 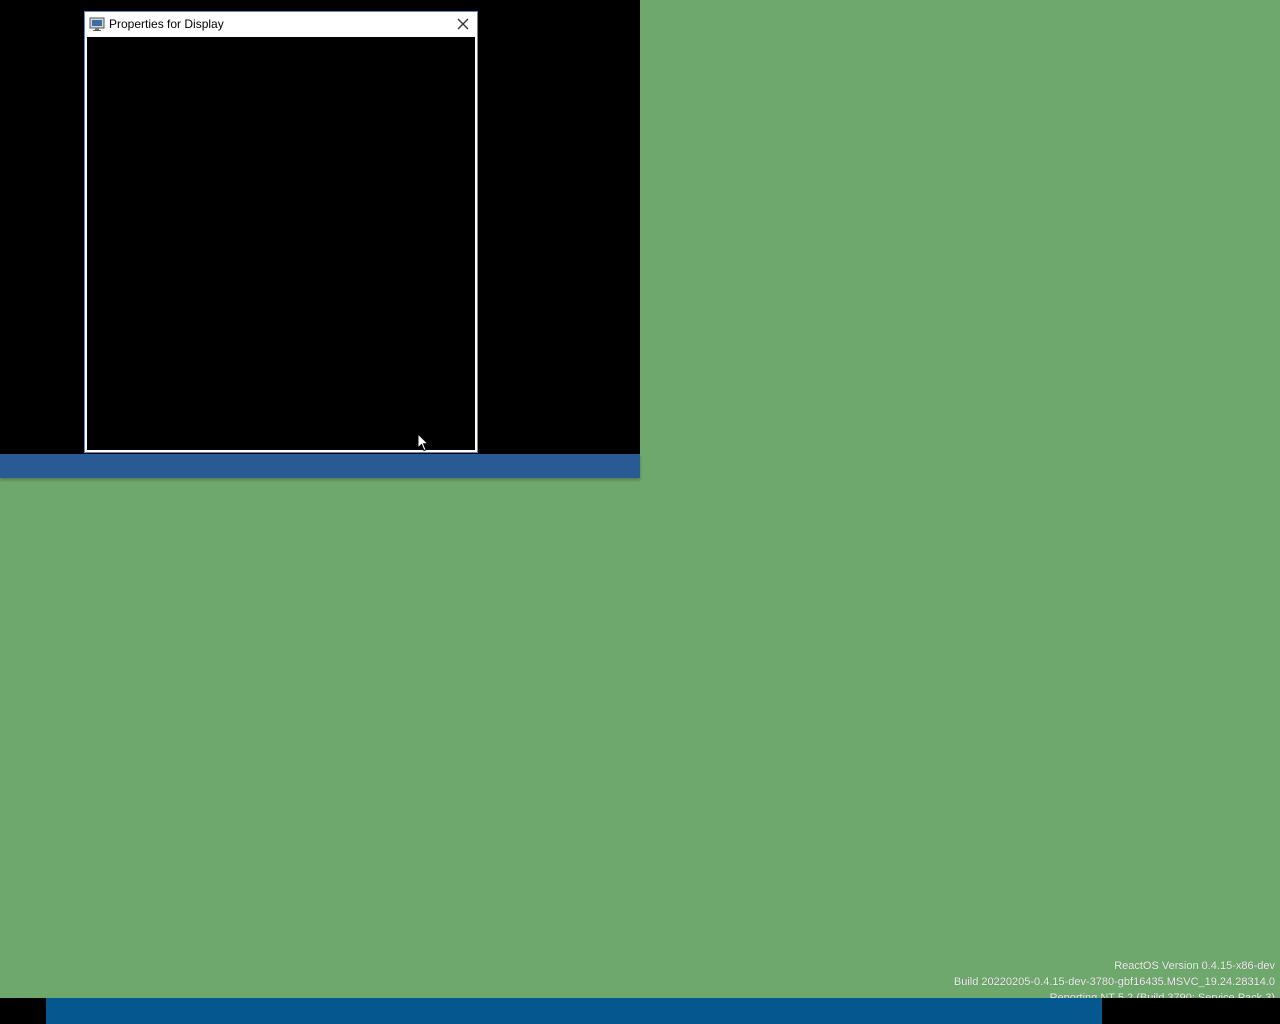 I want to click on stray-taskbar-artifact, so click(x=320, y=466).